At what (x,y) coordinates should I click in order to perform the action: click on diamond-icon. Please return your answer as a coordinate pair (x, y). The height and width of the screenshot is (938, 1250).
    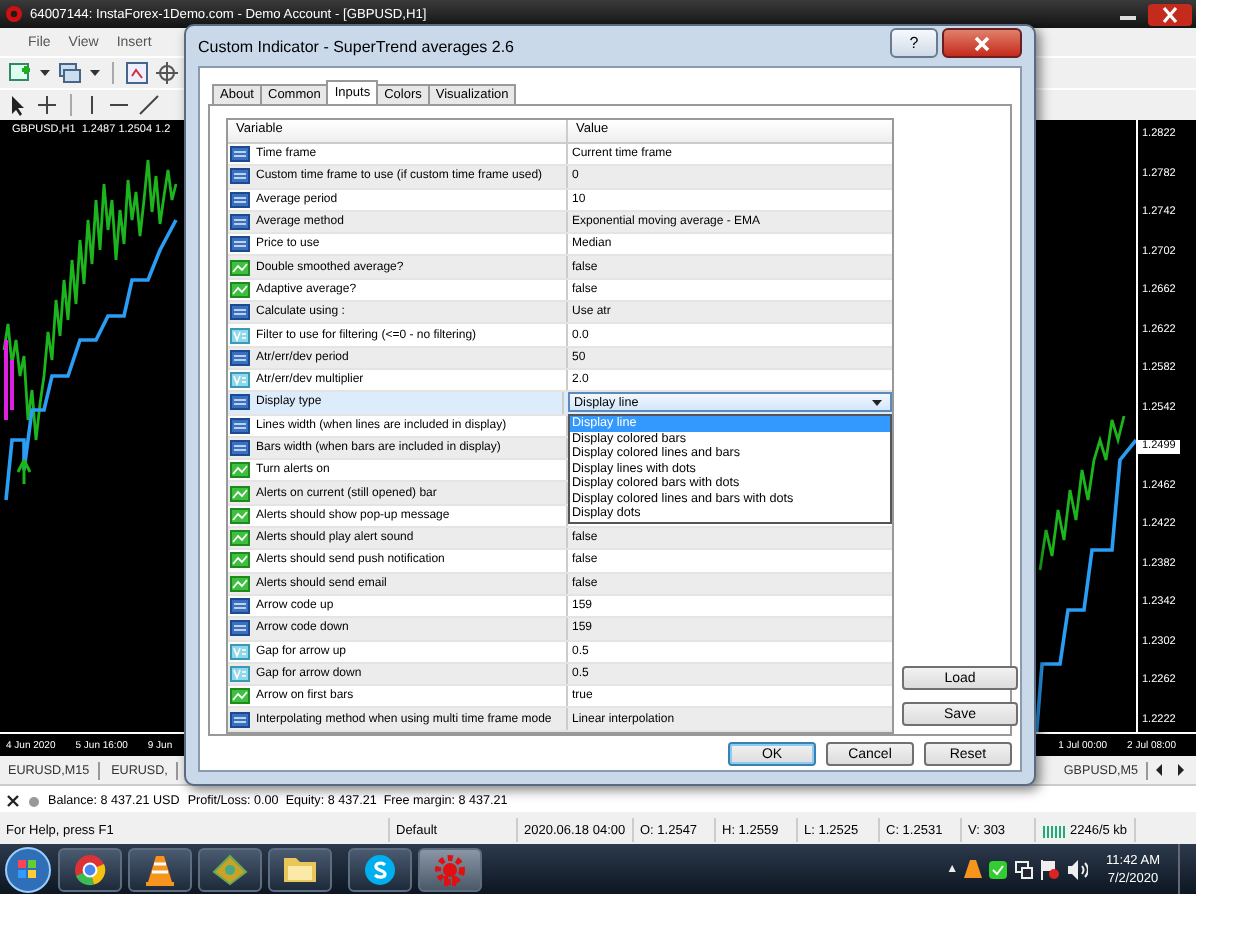
    Looking at the image, I should click on (230, 869).